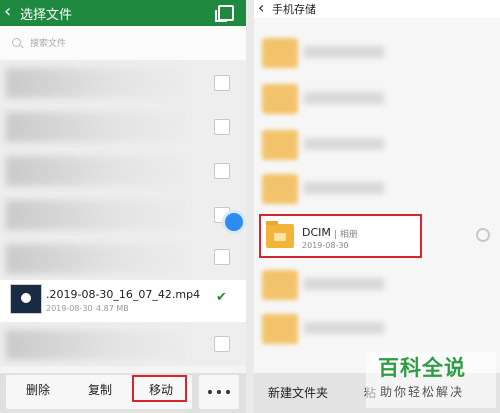 This screenshot has height=413, width=500. I want to click on more-dots-icon, so click(210, 392).